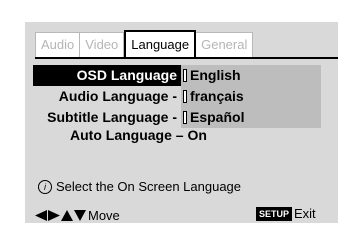  Describe the element at coordinates (215, 75) in the screenshot. I see `osd-language-value-text: English` at that location.